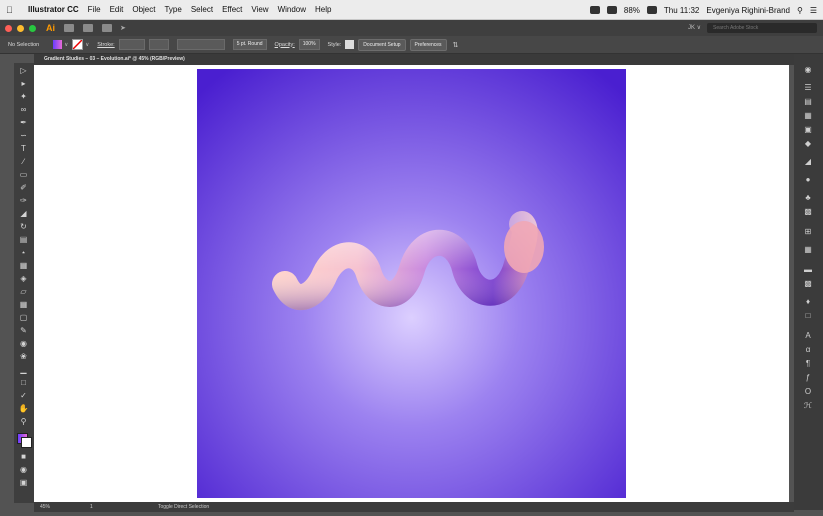  What do you see at coordinates (88, 28) in the screenshot?
I see `stock-icon` at bounding box center [88, 28].